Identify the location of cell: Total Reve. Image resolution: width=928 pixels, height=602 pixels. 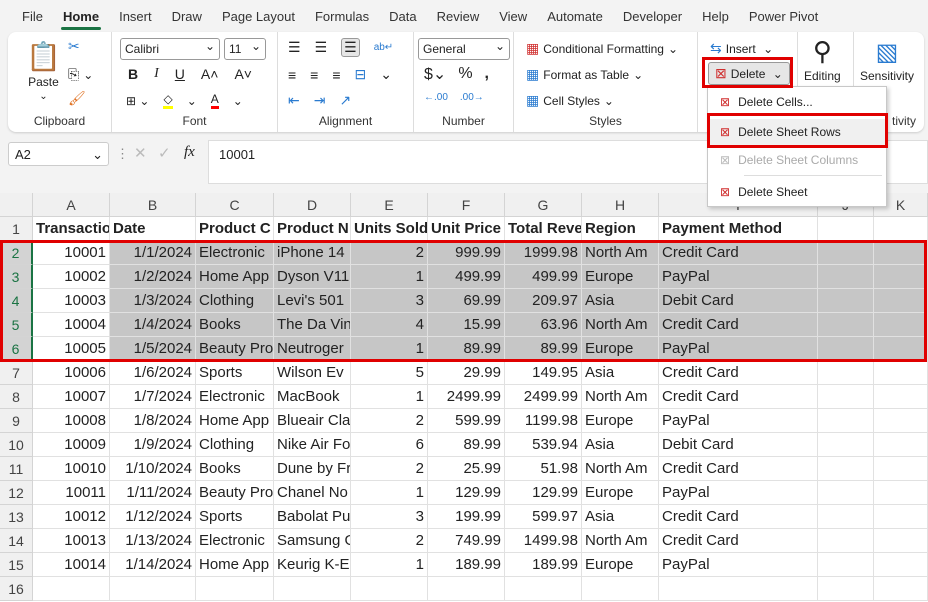
(543, 229).